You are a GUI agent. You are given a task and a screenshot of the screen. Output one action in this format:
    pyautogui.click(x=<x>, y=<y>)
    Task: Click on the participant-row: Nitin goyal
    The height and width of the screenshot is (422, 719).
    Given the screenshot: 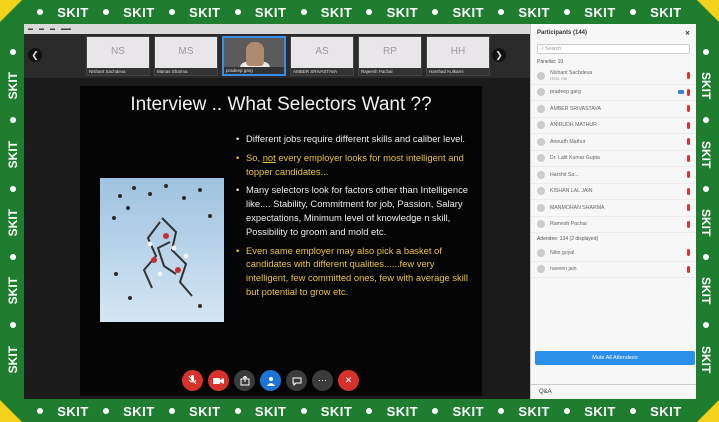 What is the action you would take?
    pyautogui.click(x=613, y=253)
    